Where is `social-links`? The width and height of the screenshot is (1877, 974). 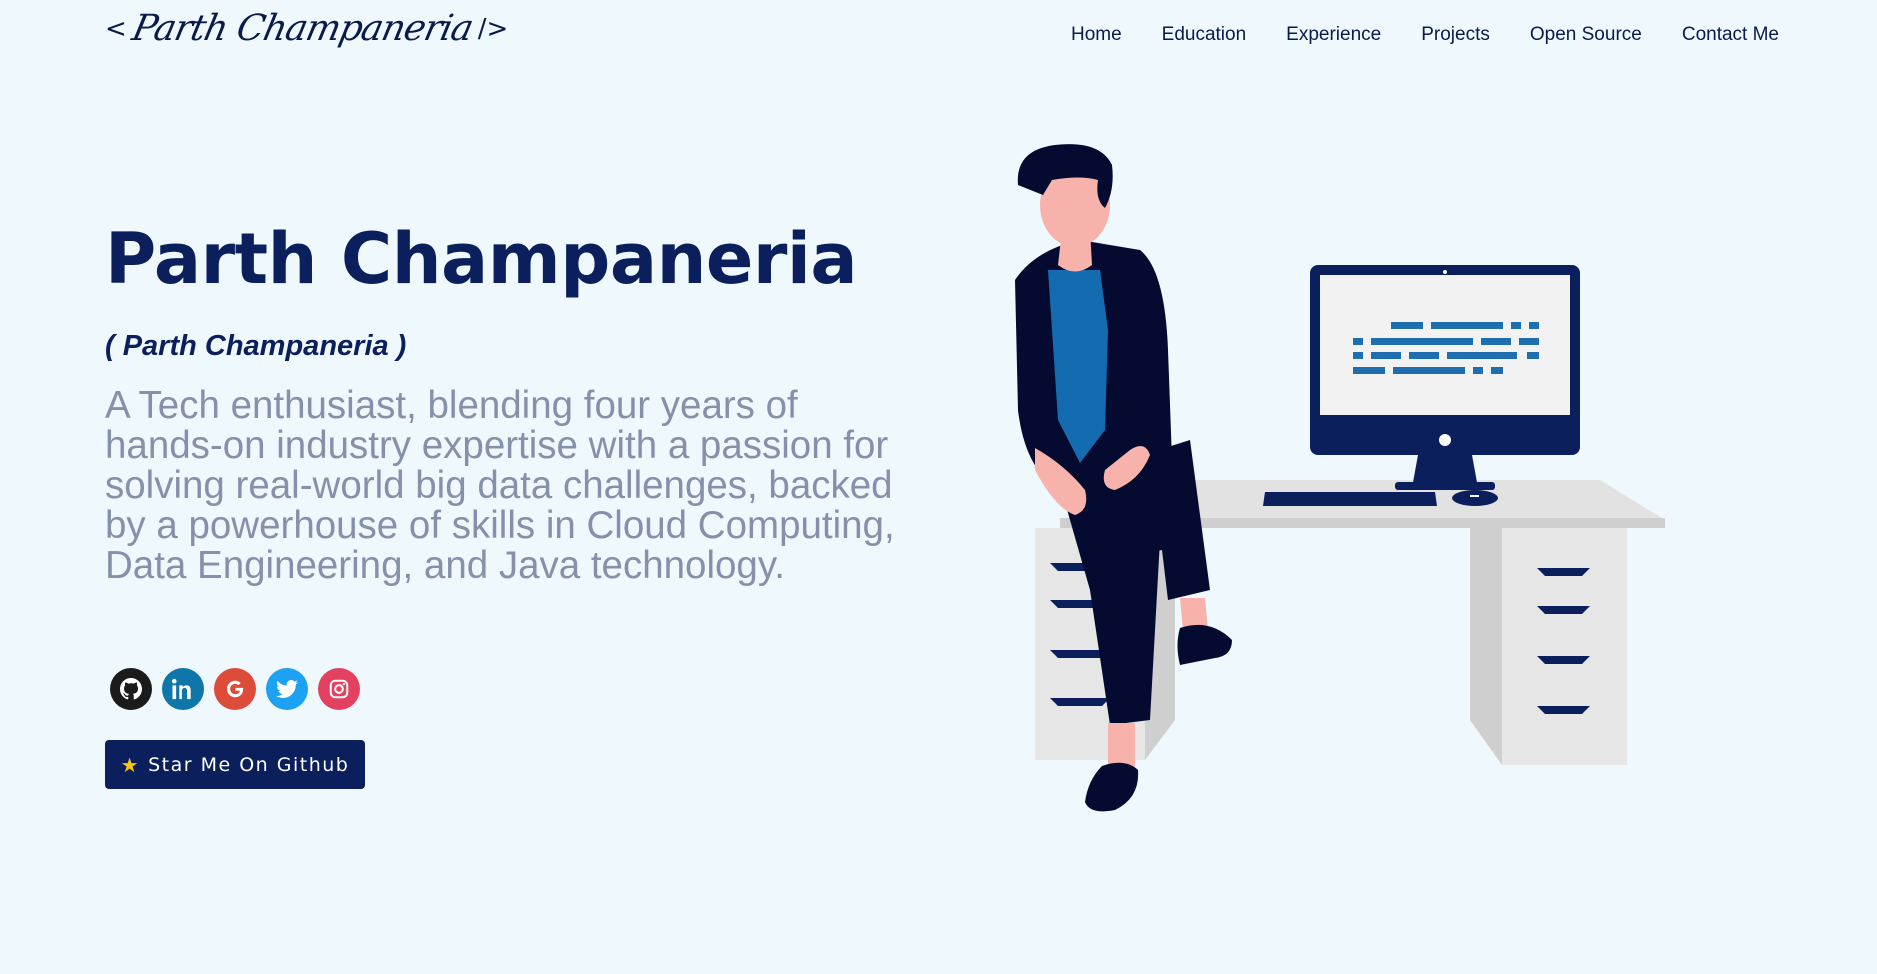 social-links is located at coordinates (235, 689).